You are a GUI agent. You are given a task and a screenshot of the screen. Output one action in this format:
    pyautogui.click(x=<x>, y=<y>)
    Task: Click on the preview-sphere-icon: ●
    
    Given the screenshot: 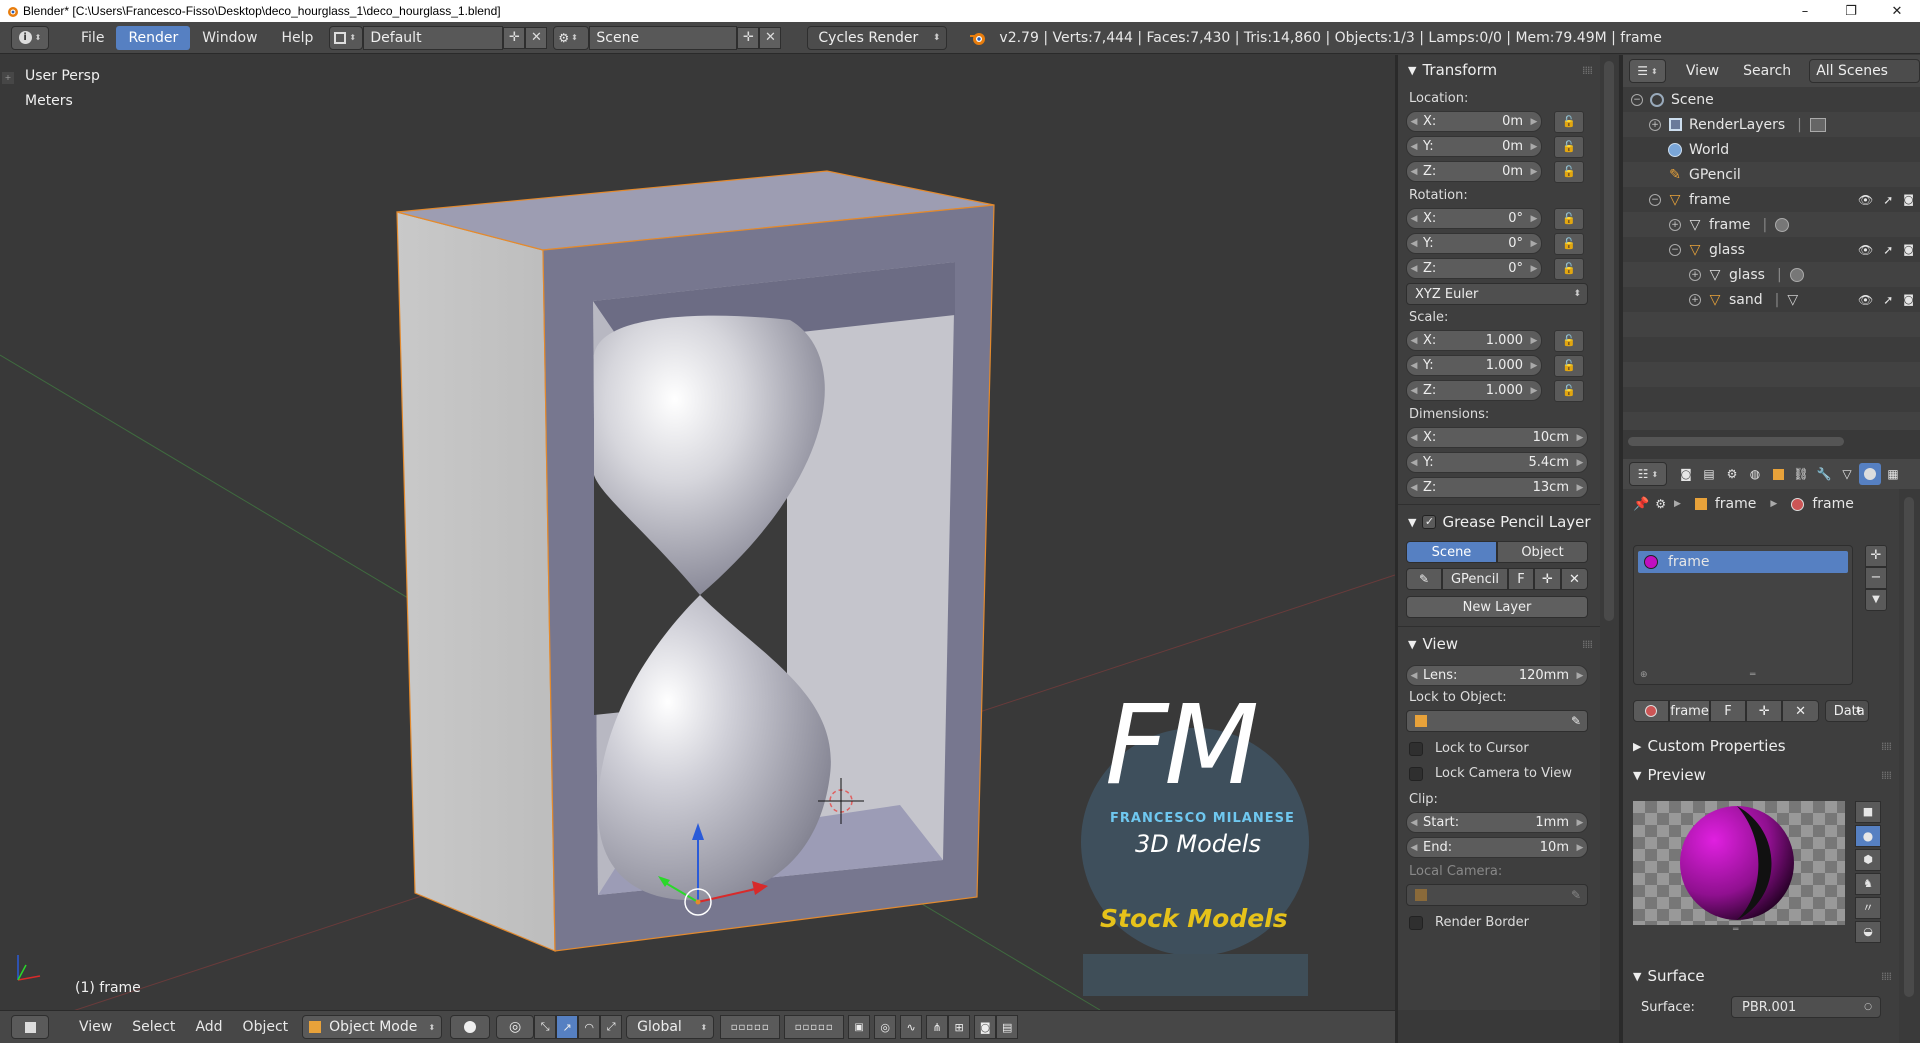 What is the action you would take?
    pyautogui.click(x=1868, y=836)
    